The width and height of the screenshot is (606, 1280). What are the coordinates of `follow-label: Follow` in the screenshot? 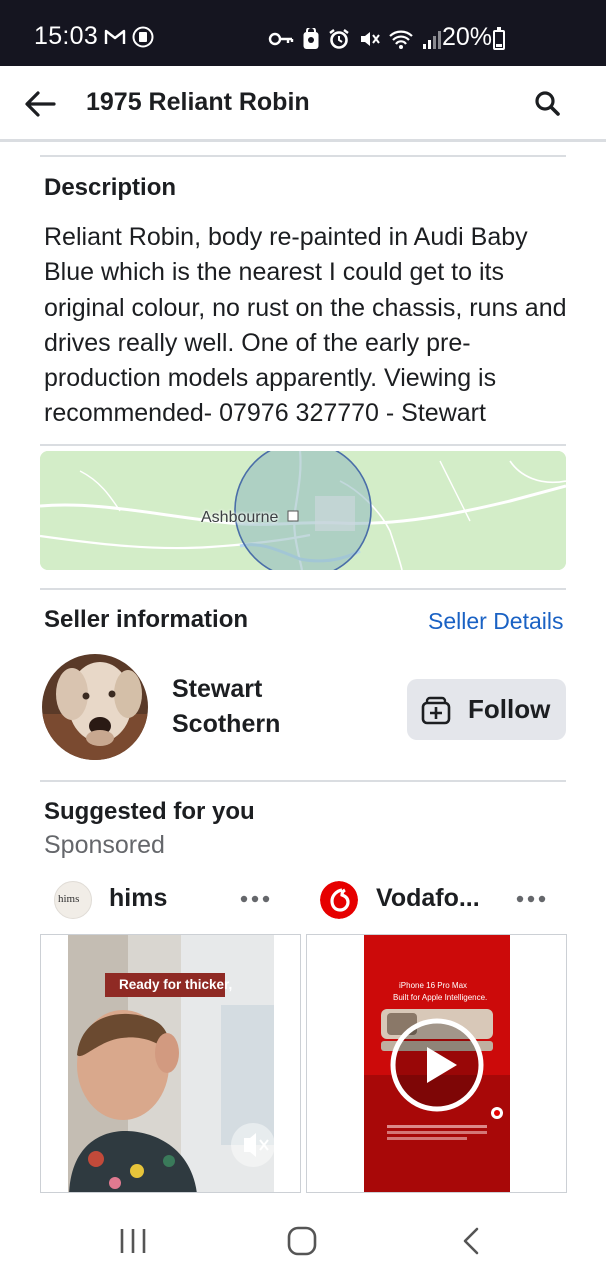 It's located at (509, 709).